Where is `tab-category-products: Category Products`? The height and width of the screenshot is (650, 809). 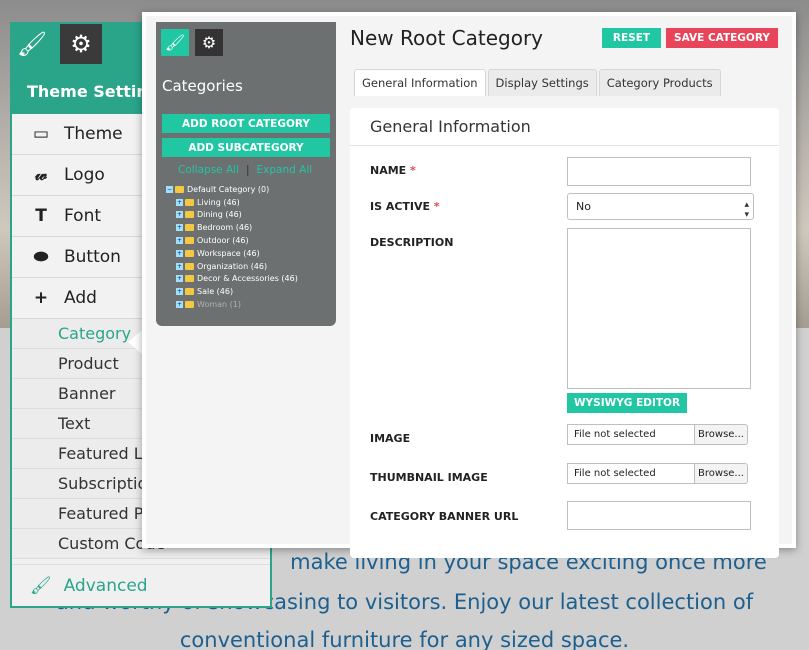 tab-category-products: Category Products is located at coordinates (659, 82).